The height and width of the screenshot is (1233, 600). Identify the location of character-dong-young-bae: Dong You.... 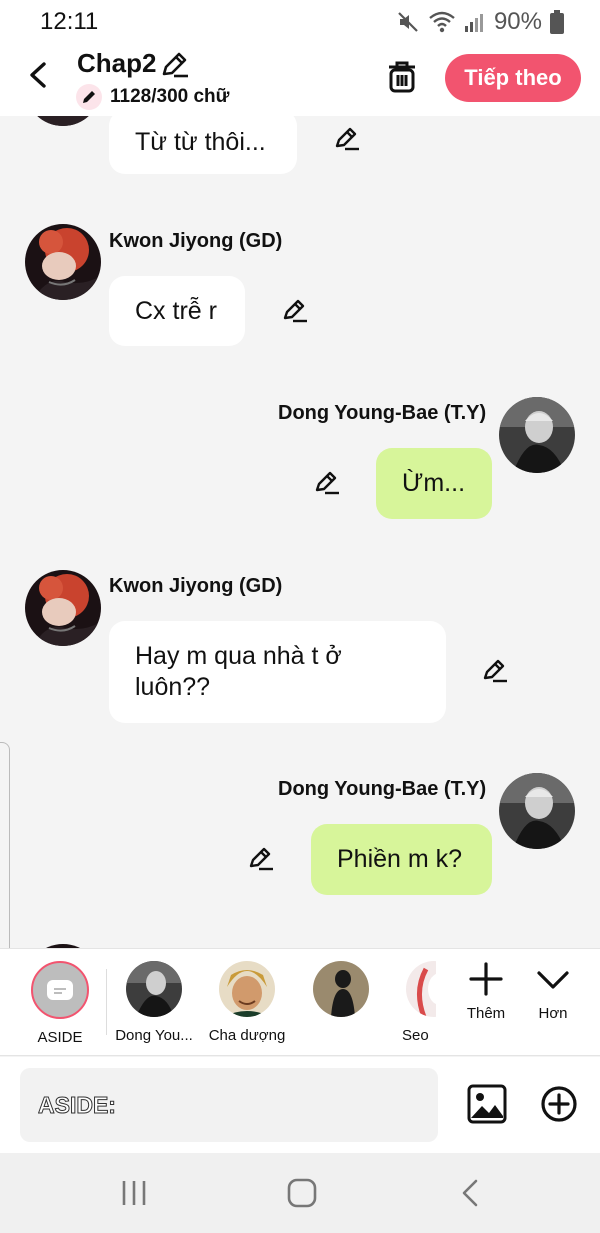
(154, 1002).